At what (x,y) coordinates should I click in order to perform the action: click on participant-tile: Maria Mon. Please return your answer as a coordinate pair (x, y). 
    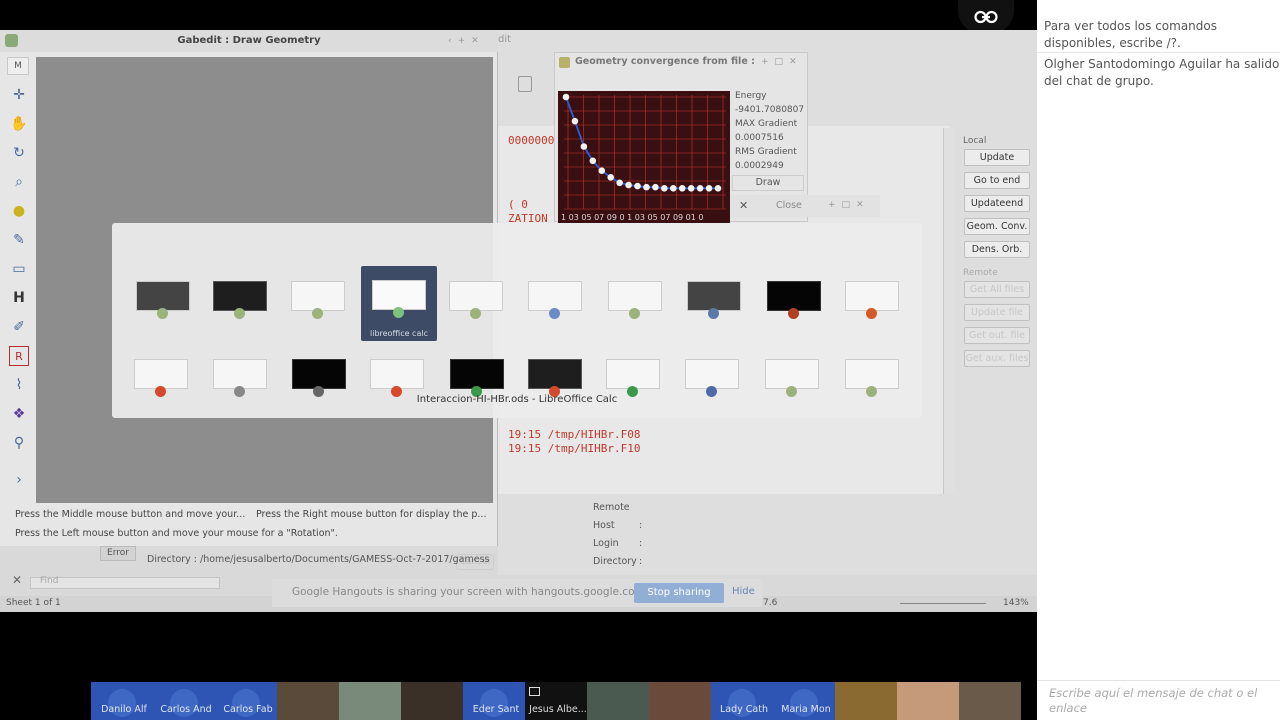
    Looking at the image, I should click on (804, 701).